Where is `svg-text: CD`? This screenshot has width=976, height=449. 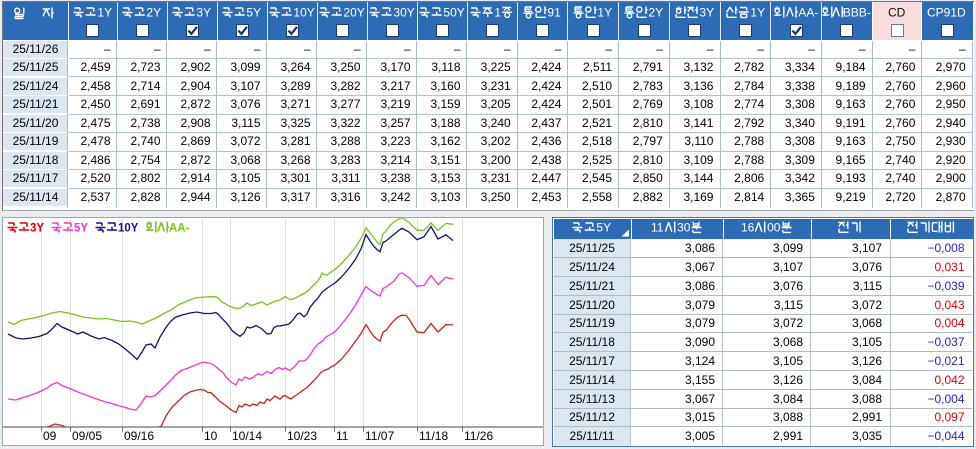 svg-text: CD is located at coordinates (897, 13).